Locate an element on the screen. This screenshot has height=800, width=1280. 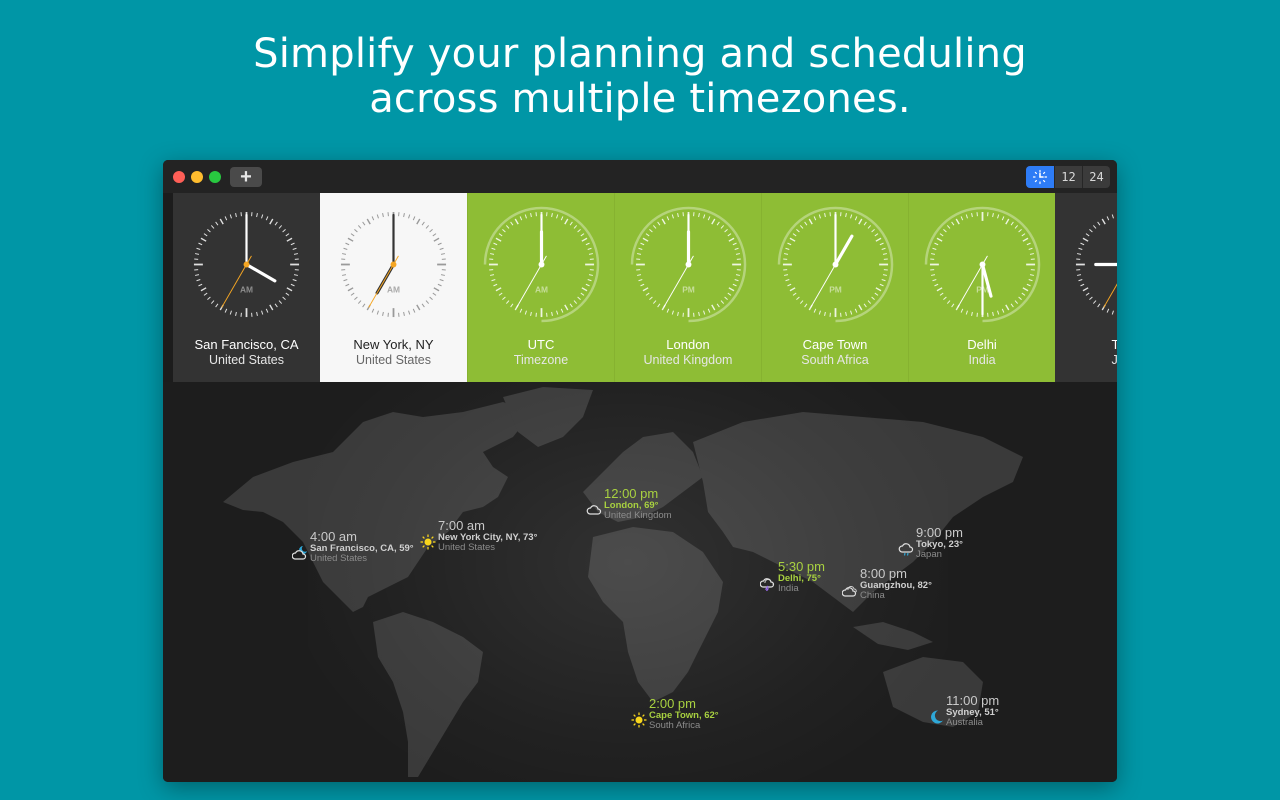
analog-format-button is located at coordinates (1040, 177).